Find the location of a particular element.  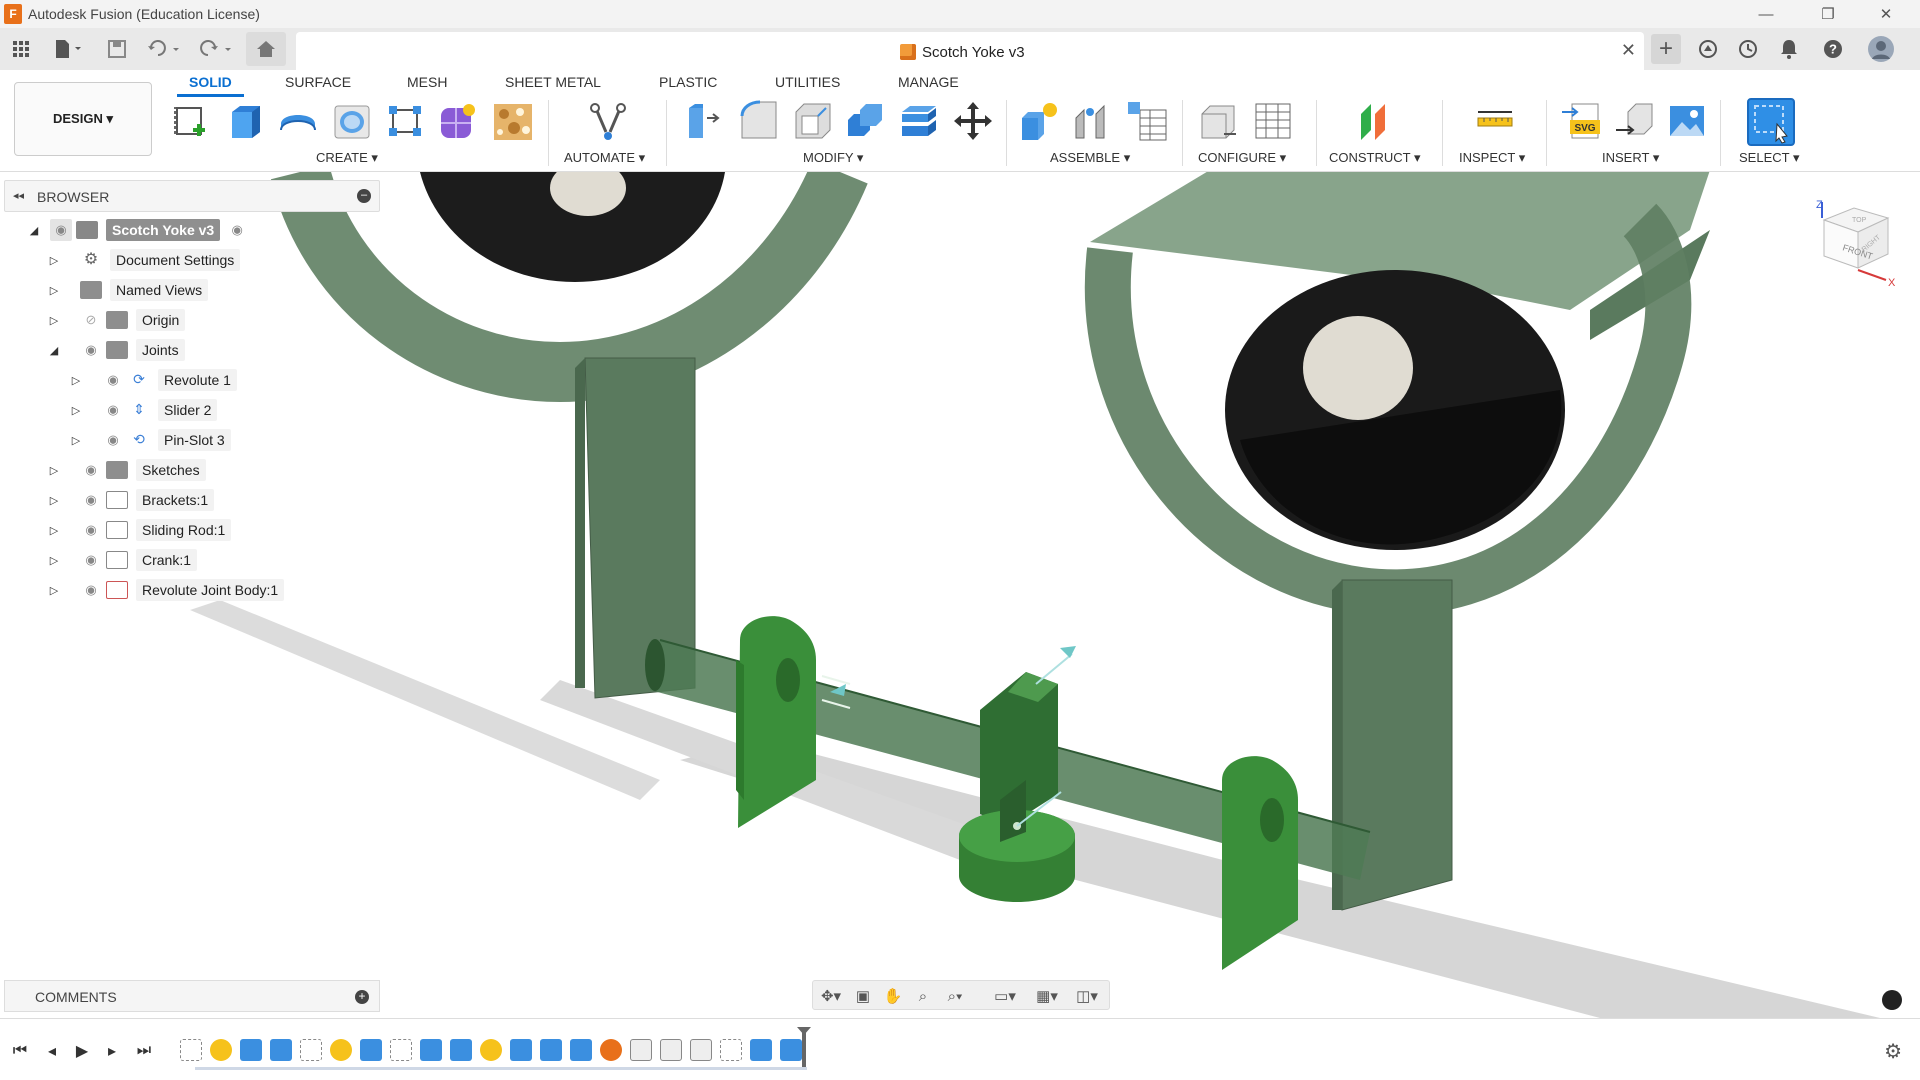

activate-radio-icon: ◉ is located at coordinates (237, 230).